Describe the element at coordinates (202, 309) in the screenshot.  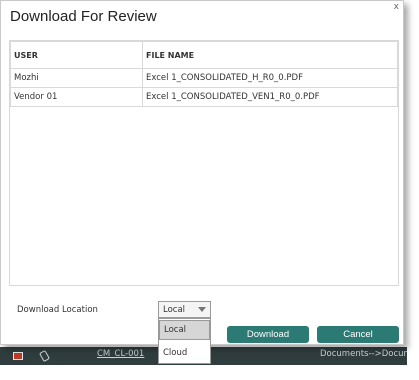
I see `chevron-down-icon` at that location.